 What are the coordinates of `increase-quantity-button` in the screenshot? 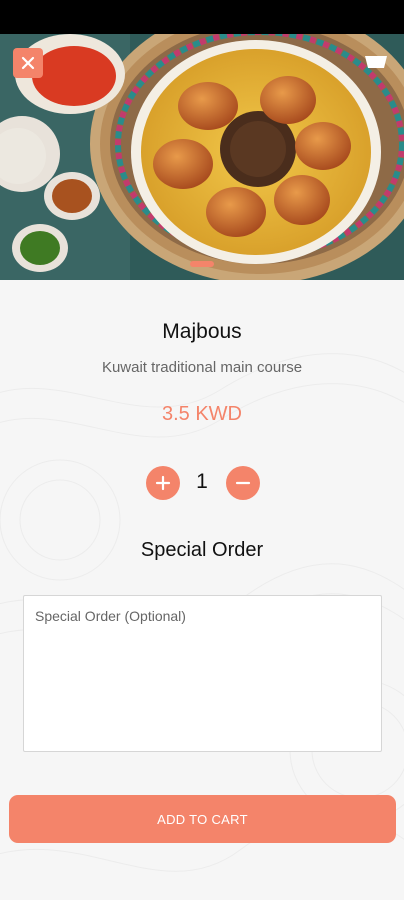 It's located at (163, 483).